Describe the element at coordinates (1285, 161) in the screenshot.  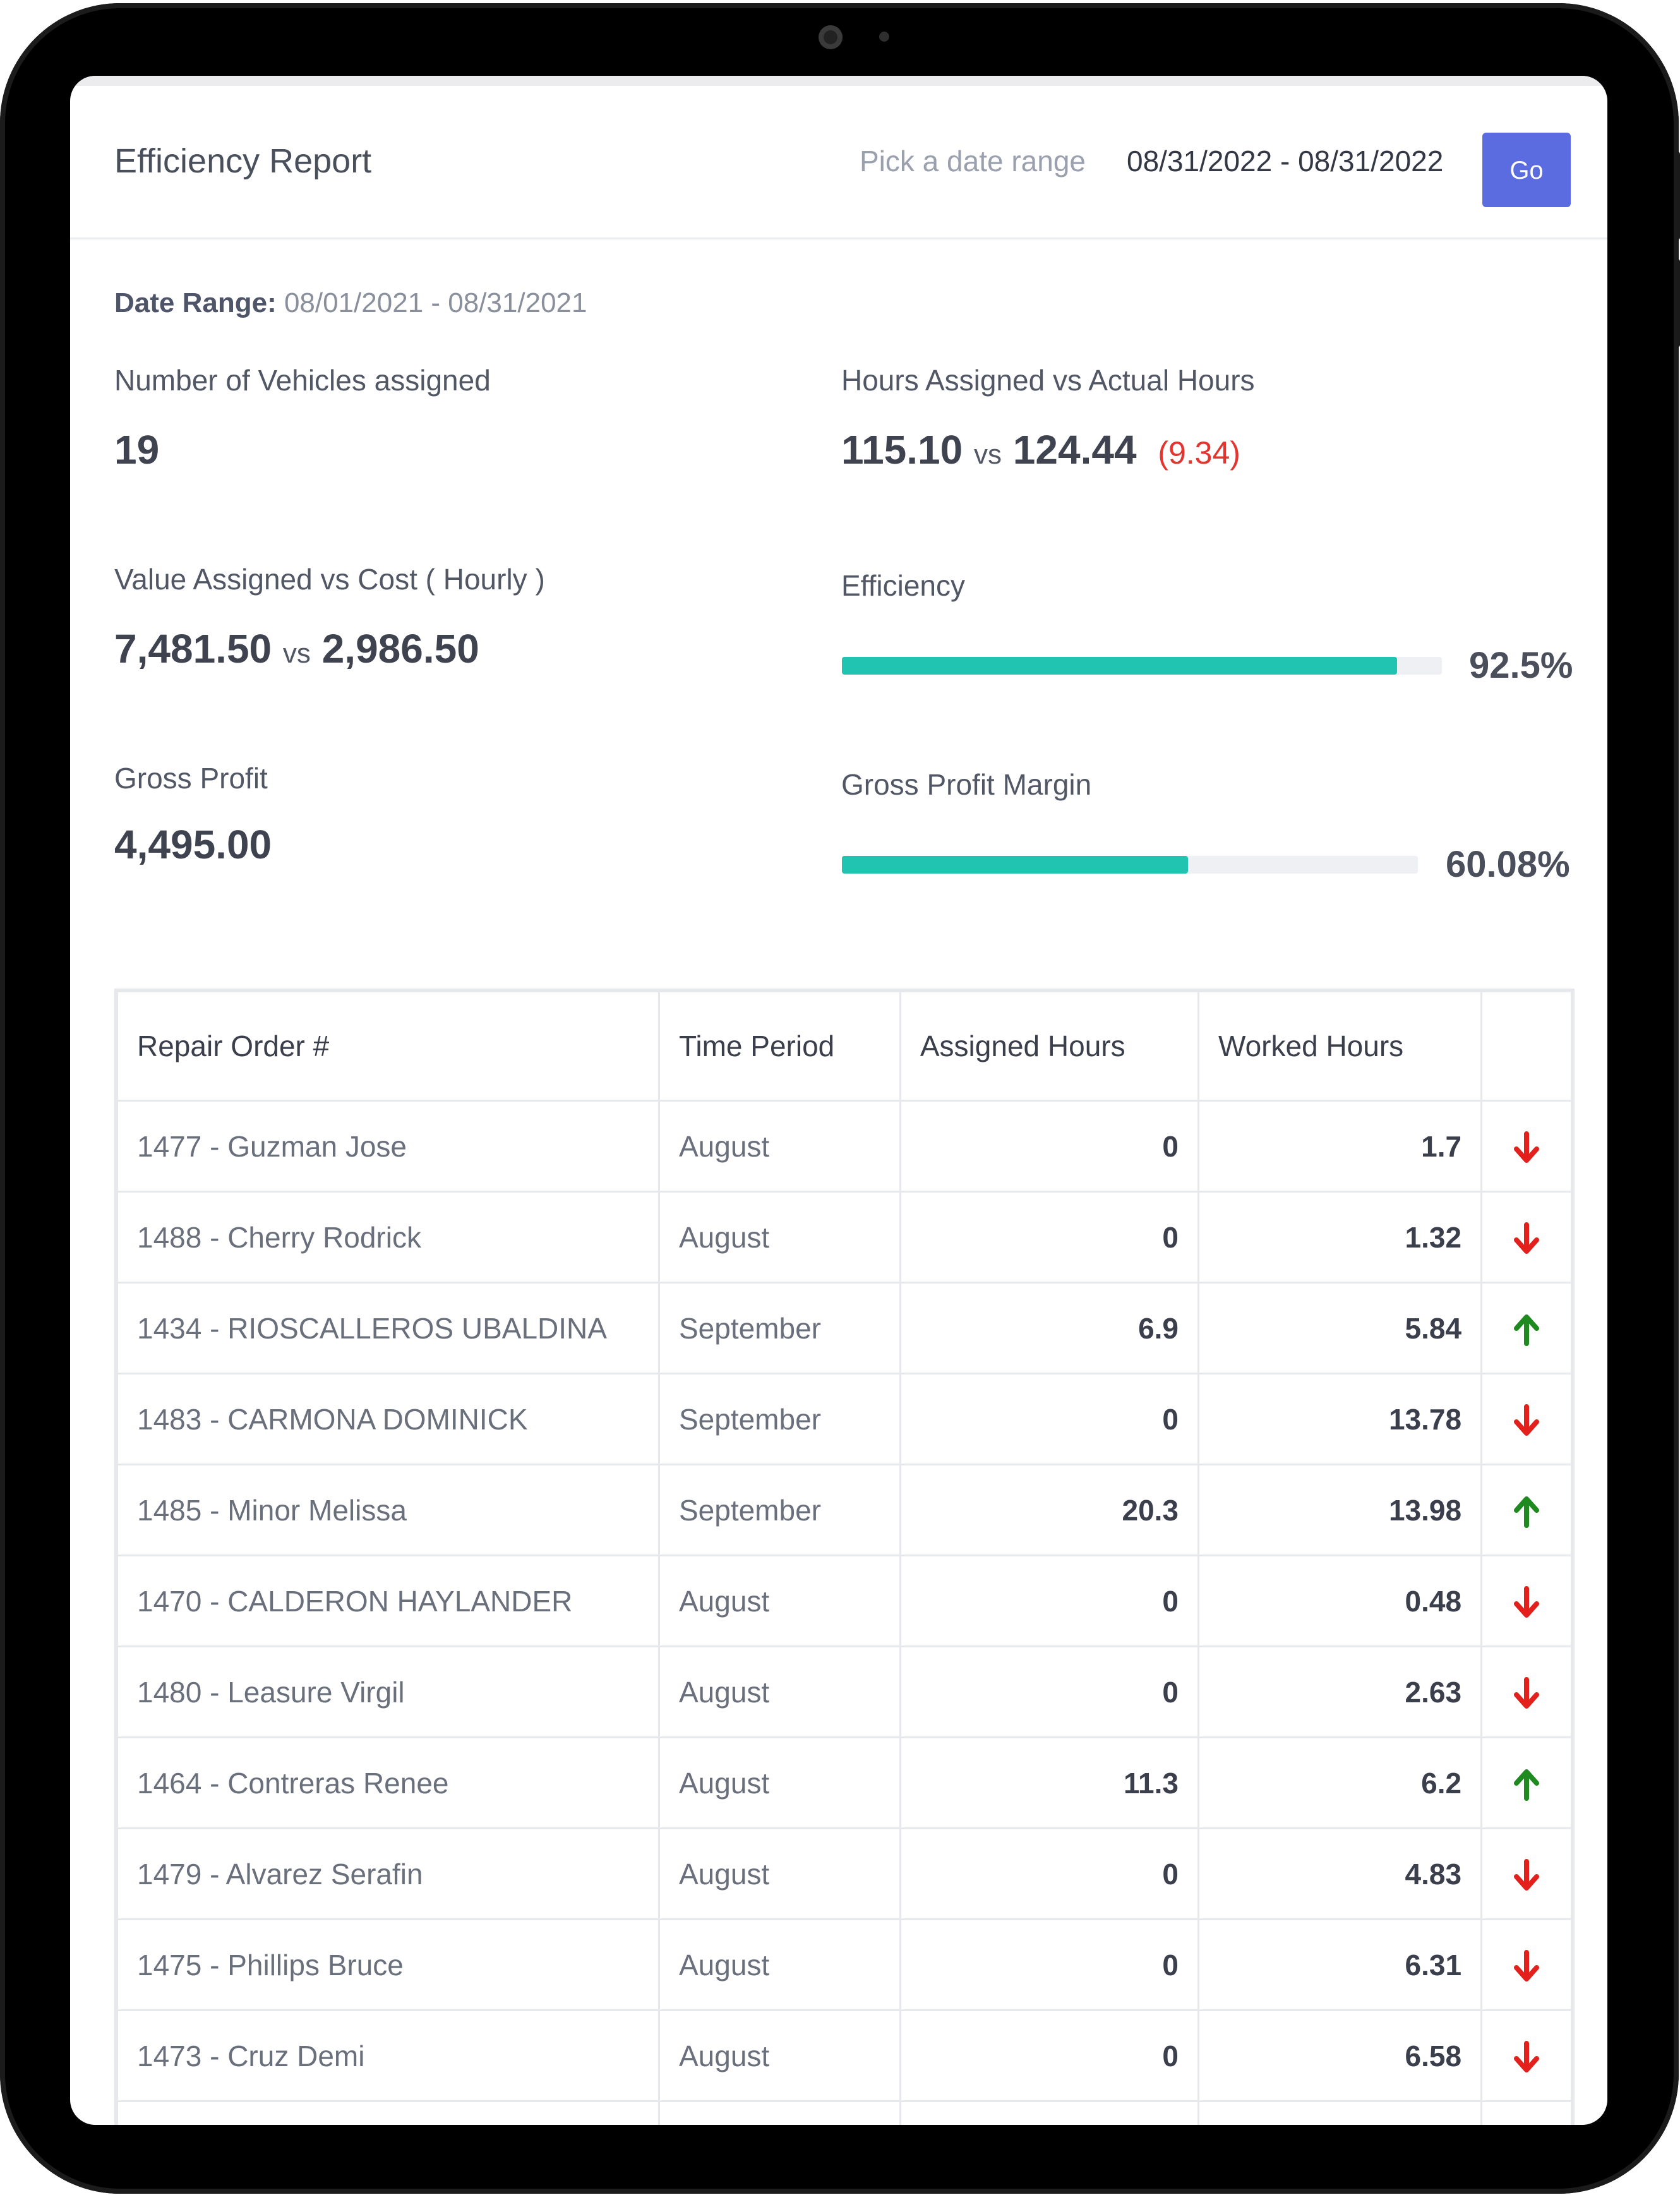
I see `date-range-input: 08/31/2022 - 08/31/2022` at that location.